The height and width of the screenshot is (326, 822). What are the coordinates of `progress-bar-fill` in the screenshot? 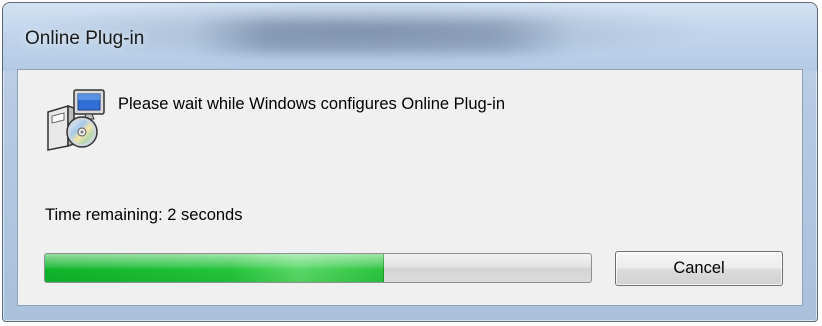 It's located at (214, 268).